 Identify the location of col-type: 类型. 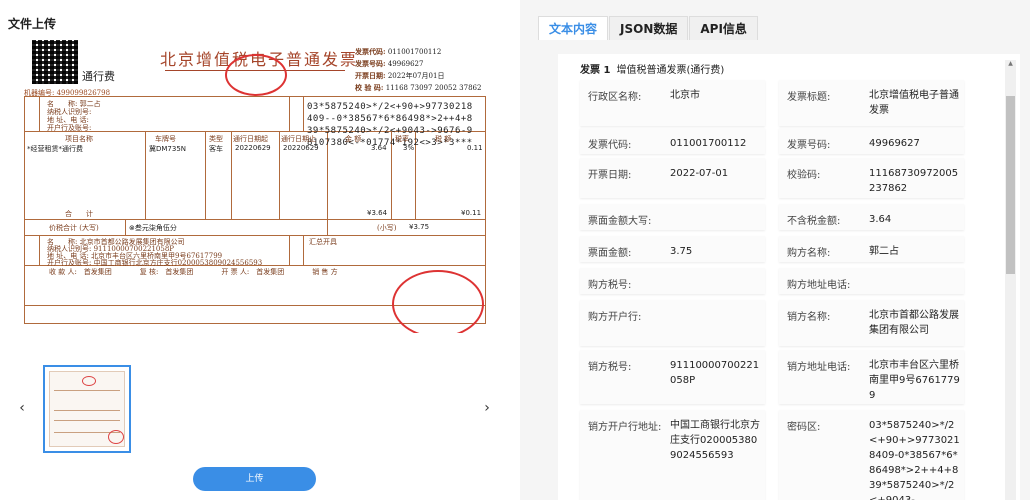
(216, 139).